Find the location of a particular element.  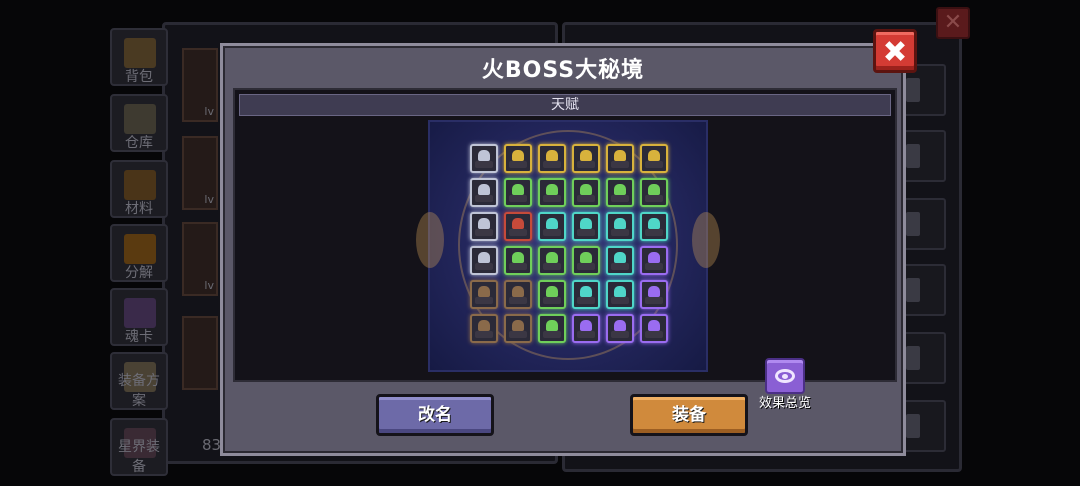

equip-button: 装备 is located at coordinates (689, 415).